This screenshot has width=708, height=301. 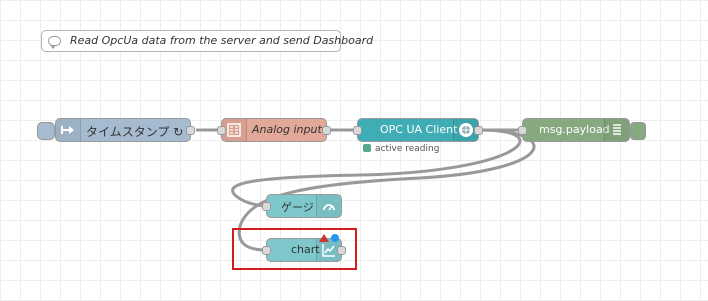 What do you see at coordinates (638, 131) in the screenshot?
I see `debug-toggle-button` at bounding box center [638, 131].